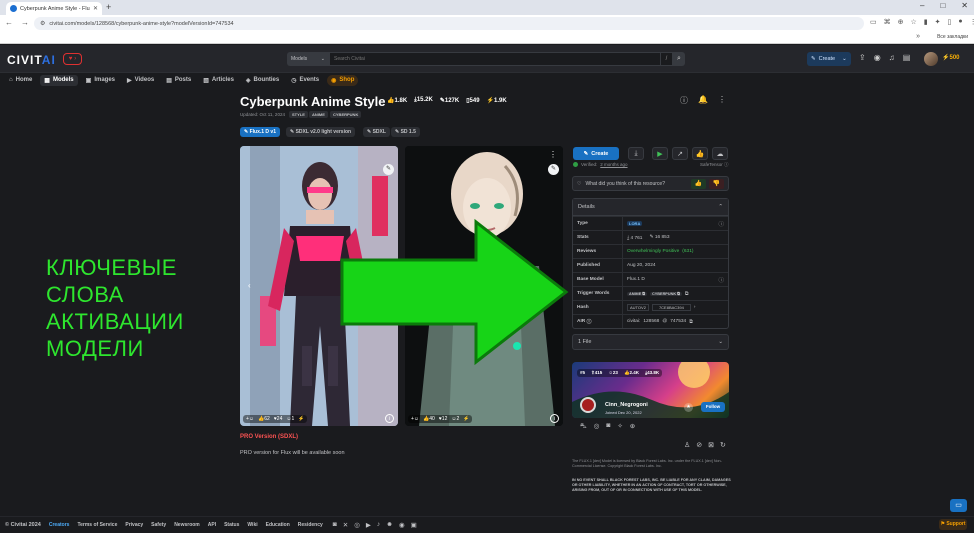 The height and width of the screenshot is (533, 974). What do you see at coordinates (59, 525) in the screenshot?
I see `footer-link: Creators` at bounding box center [59, 525].